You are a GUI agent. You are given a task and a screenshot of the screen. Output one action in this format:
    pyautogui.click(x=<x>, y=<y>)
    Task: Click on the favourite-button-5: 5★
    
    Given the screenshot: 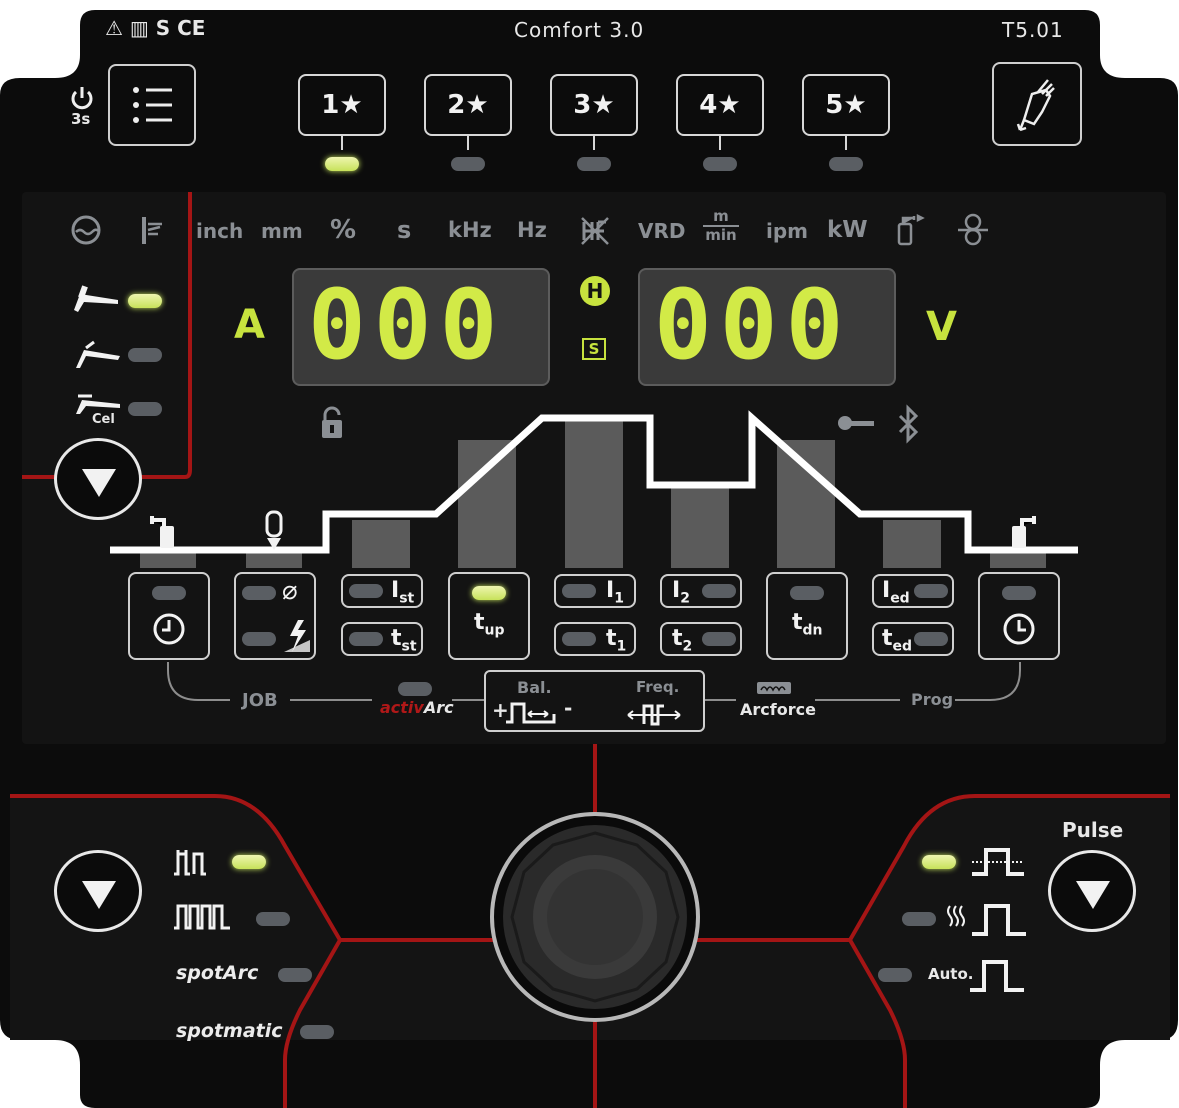 What is the action you would take?
    pyautogui.click(x=846, y=105)
    